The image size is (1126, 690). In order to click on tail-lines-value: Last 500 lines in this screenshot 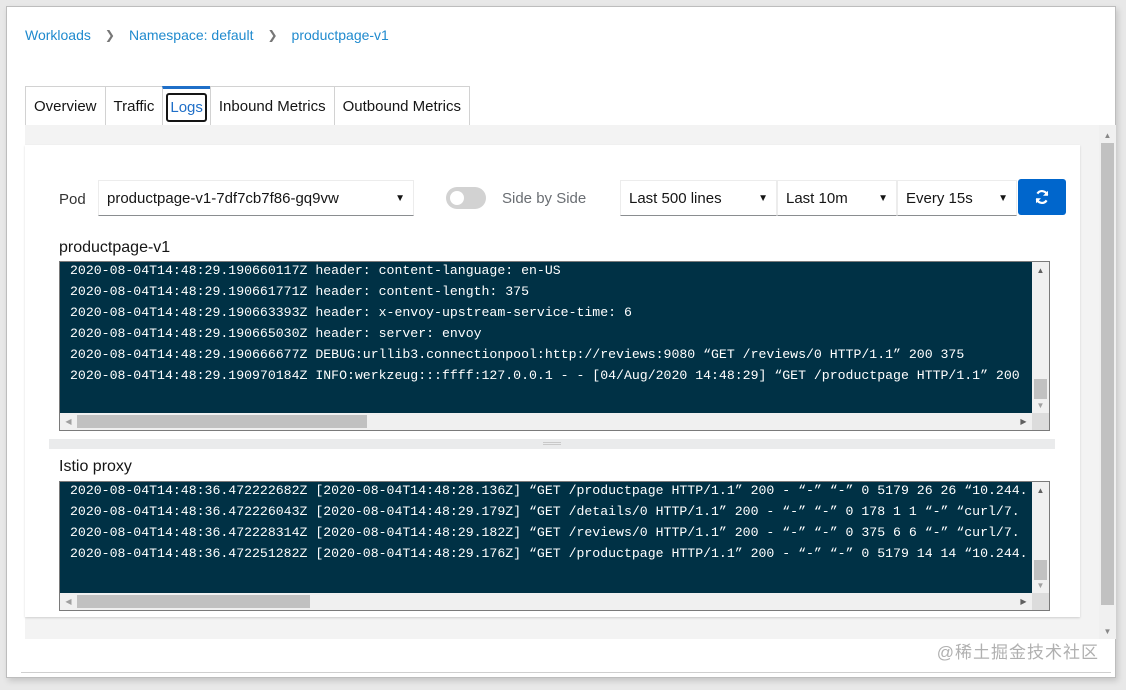, I will do `click(675, 198)`.